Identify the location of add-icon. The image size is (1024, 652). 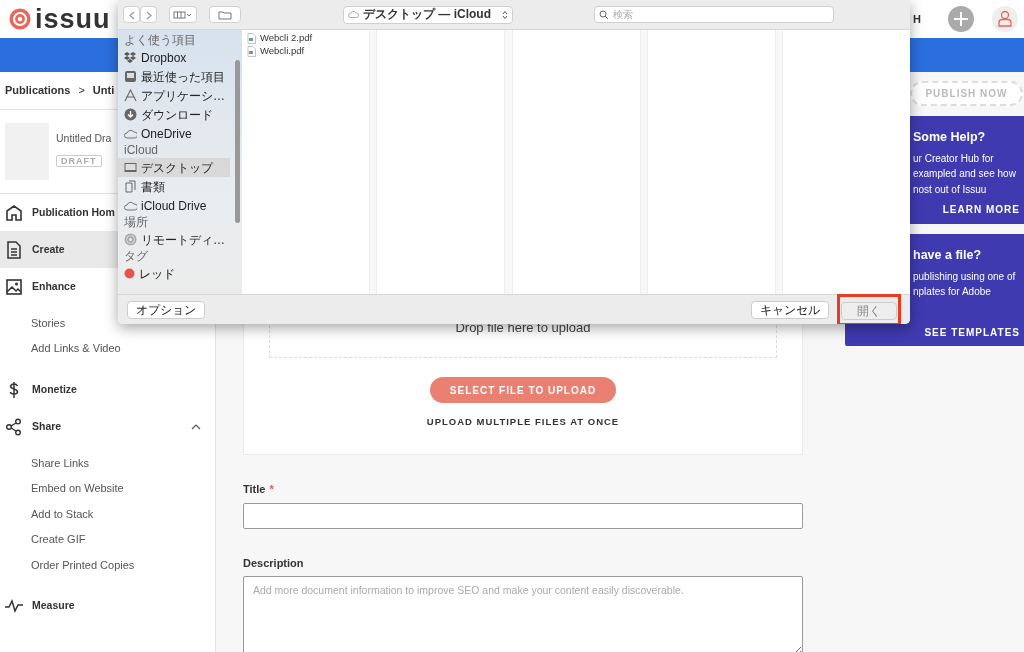
(961, 19).